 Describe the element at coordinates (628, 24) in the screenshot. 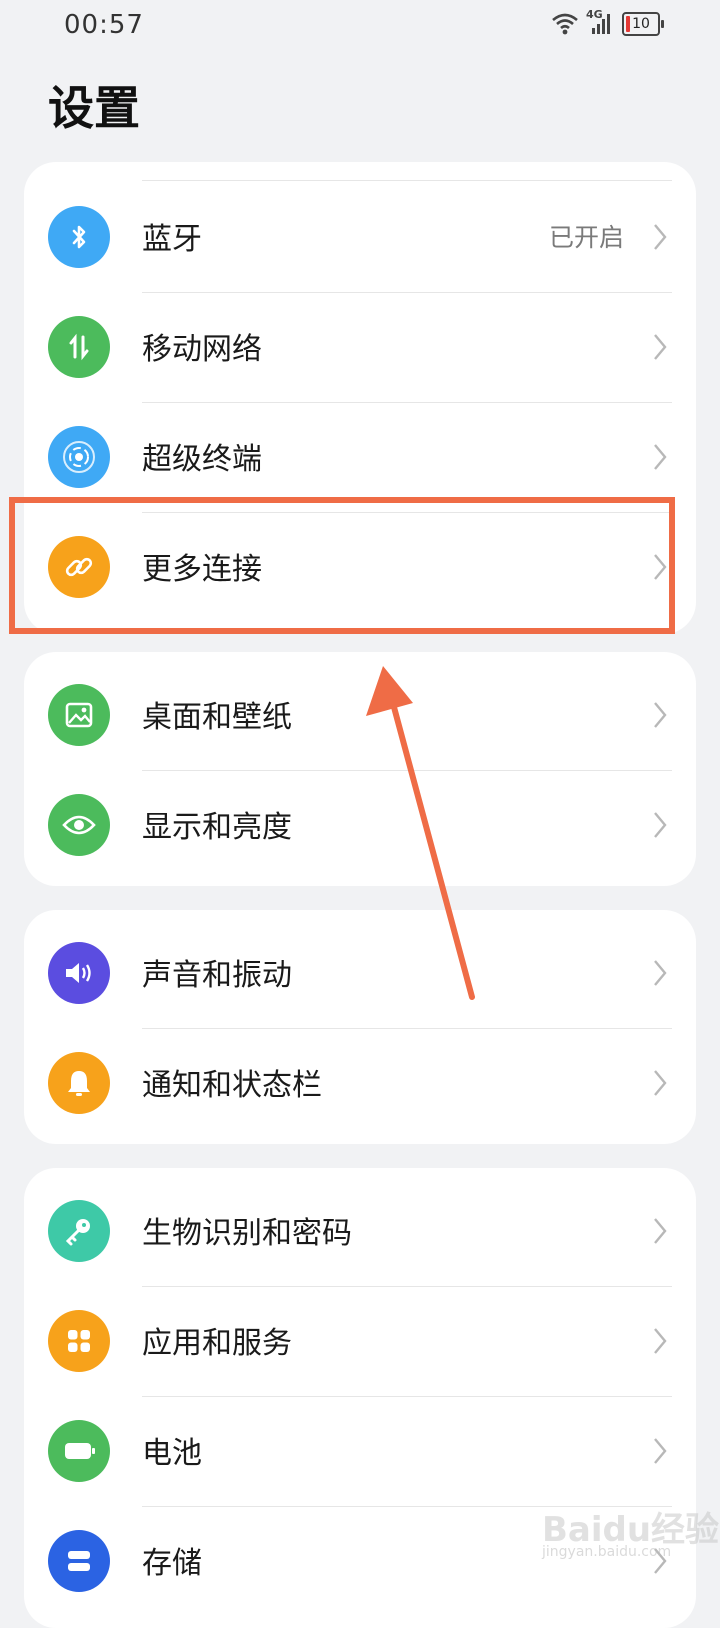

I see `battery-level-fill` at that location.